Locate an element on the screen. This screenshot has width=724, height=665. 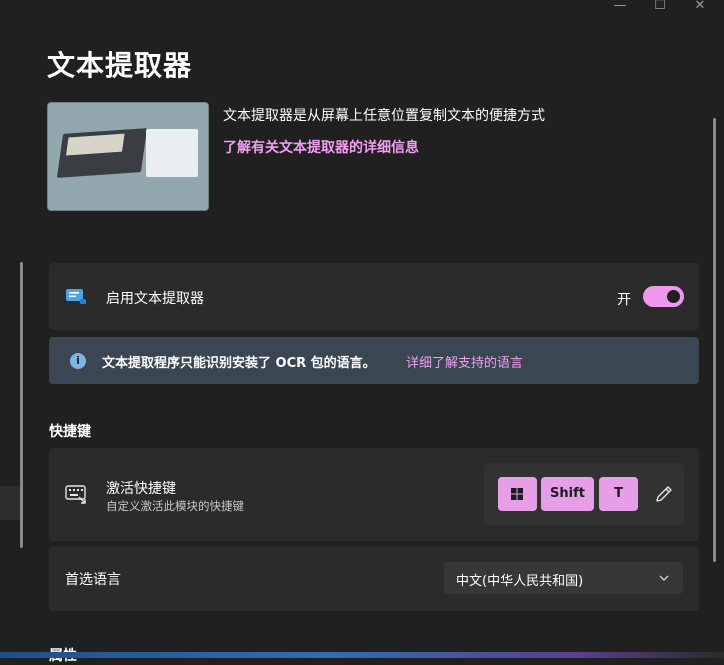
edit-shortcut-button is located at coordinates (664, 494).